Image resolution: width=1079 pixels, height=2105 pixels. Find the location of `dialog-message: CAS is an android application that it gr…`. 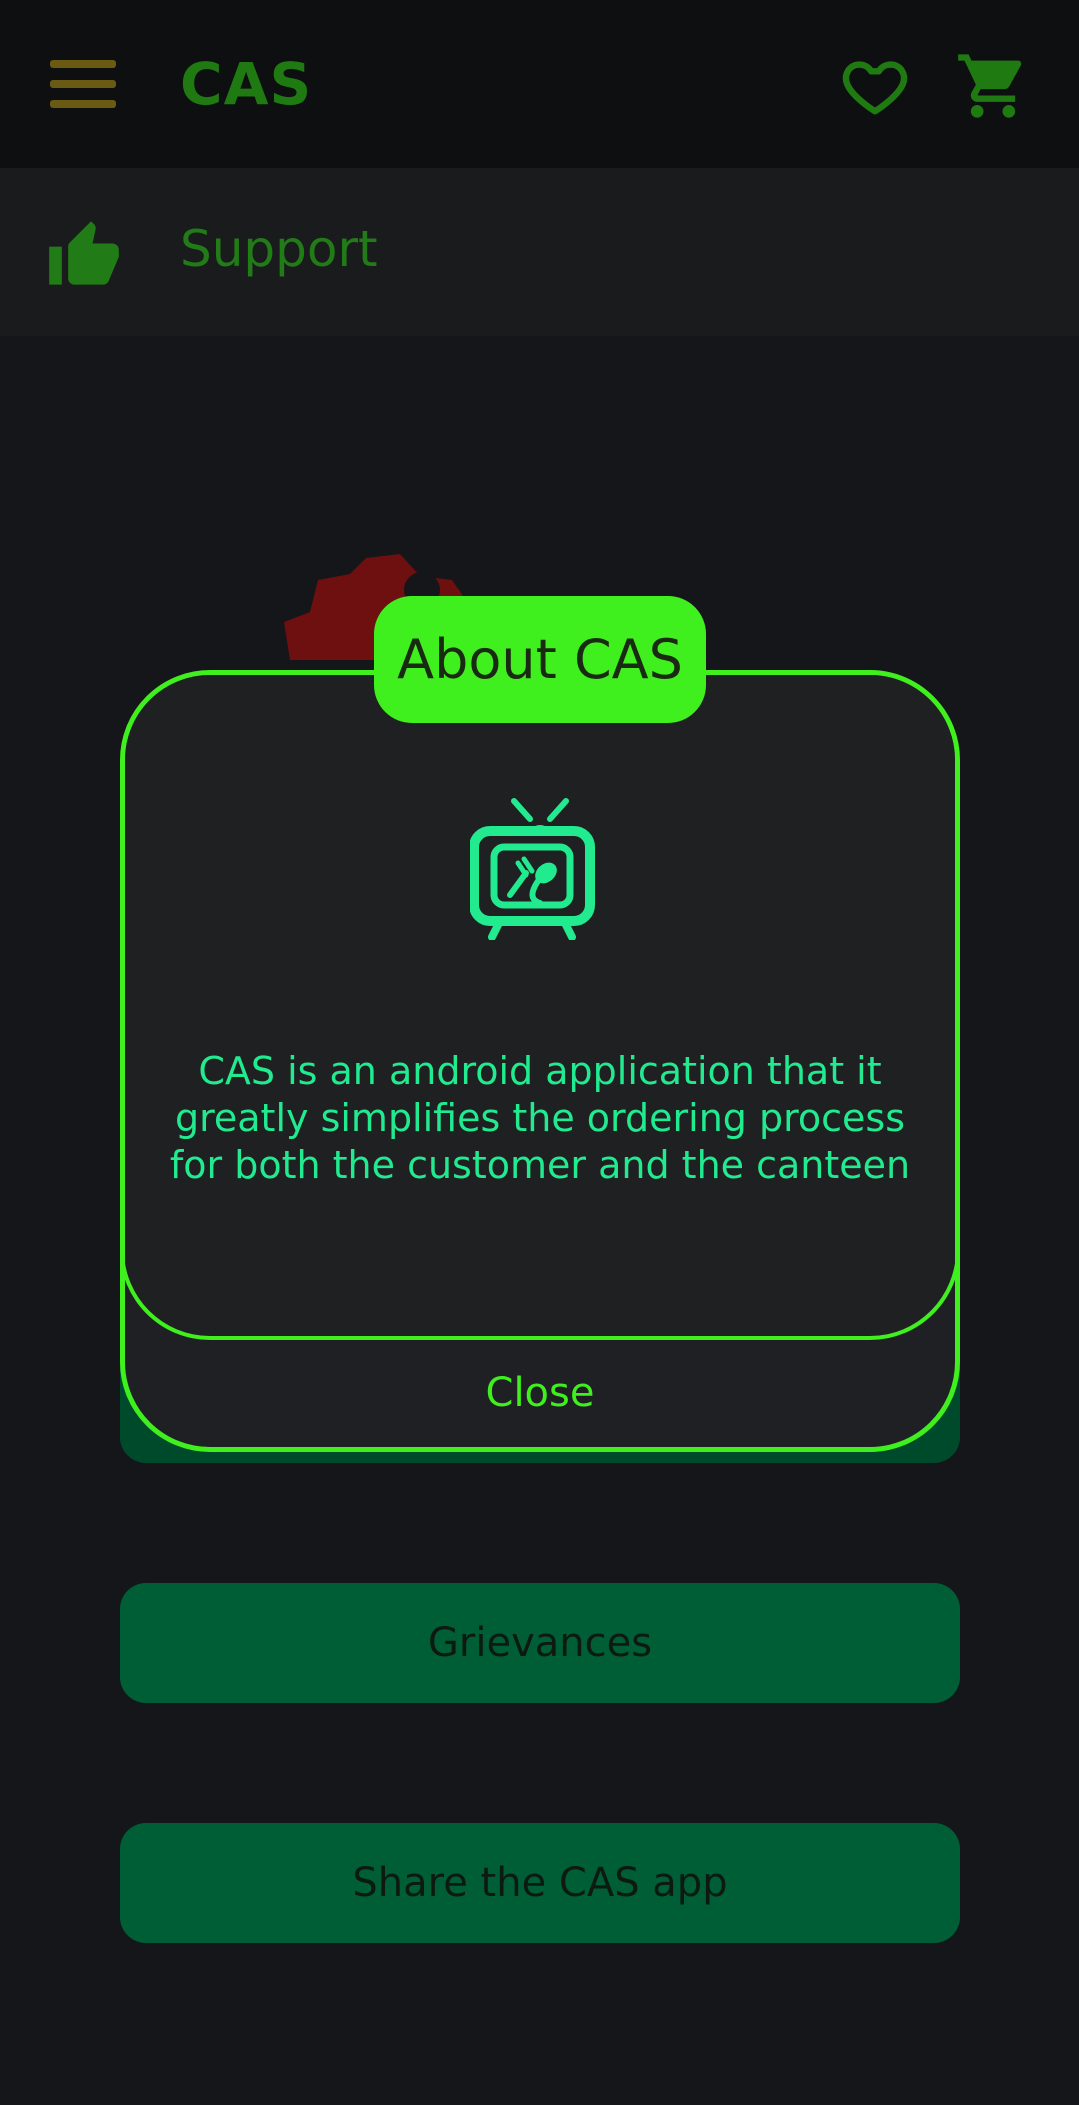

dialog-message: CAS is an android application that it gr… is located at coordinates (540, 1118).